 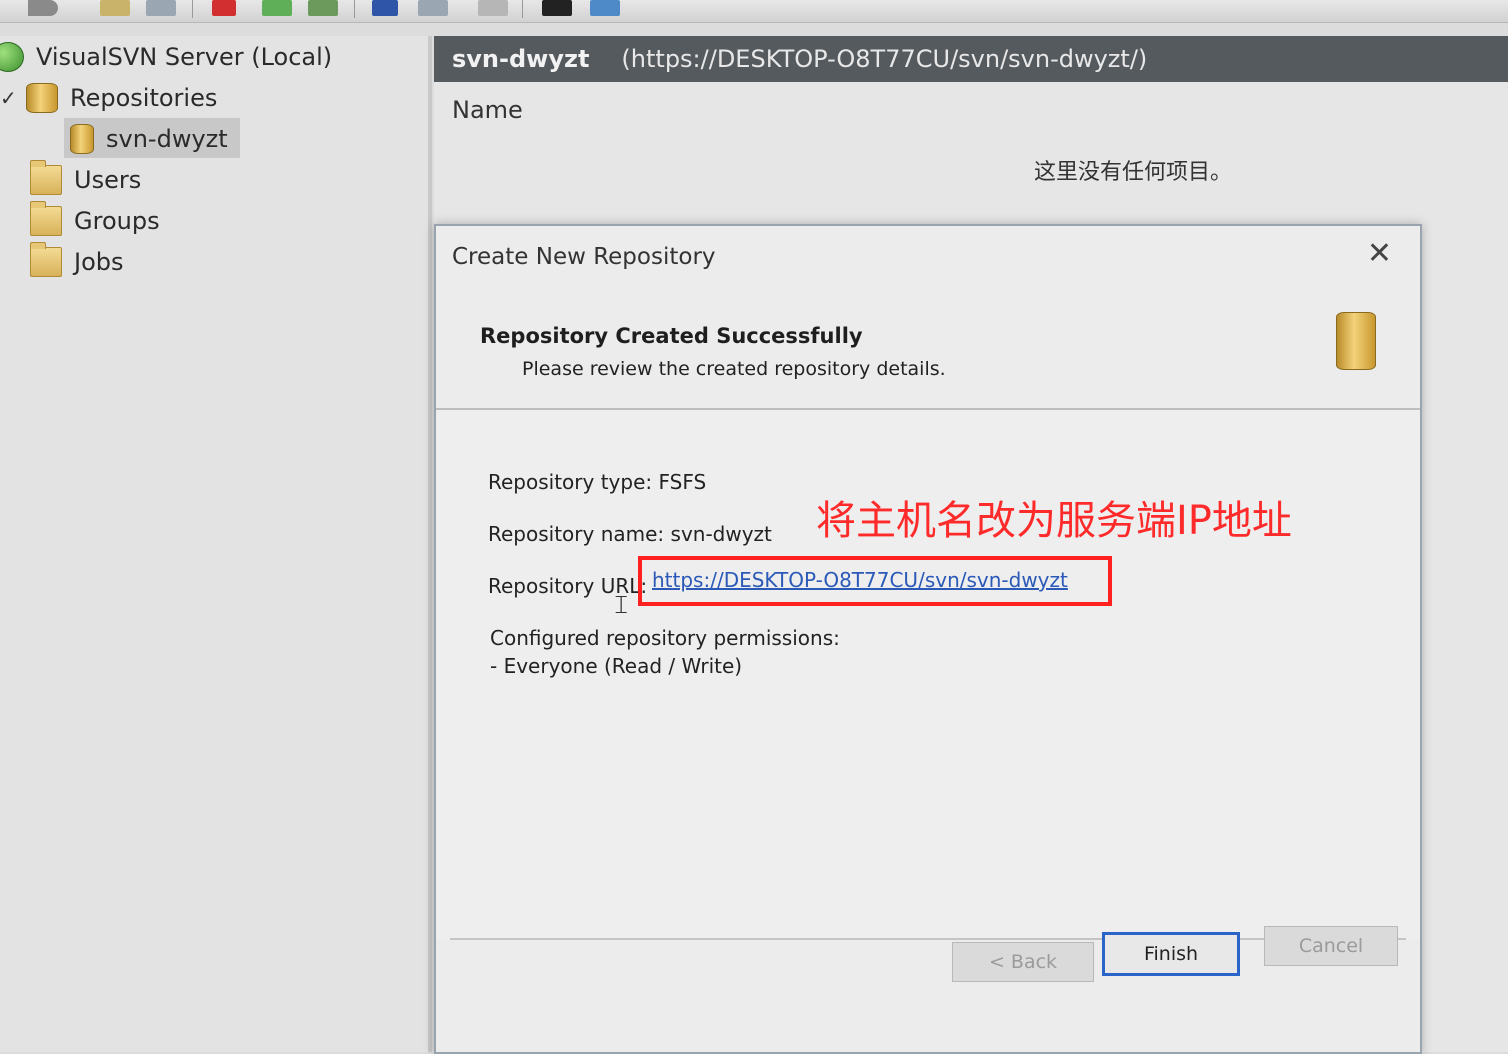 I want to click on empty-list-message: 这里没有任何项目。, so click(x=1133, y=172).